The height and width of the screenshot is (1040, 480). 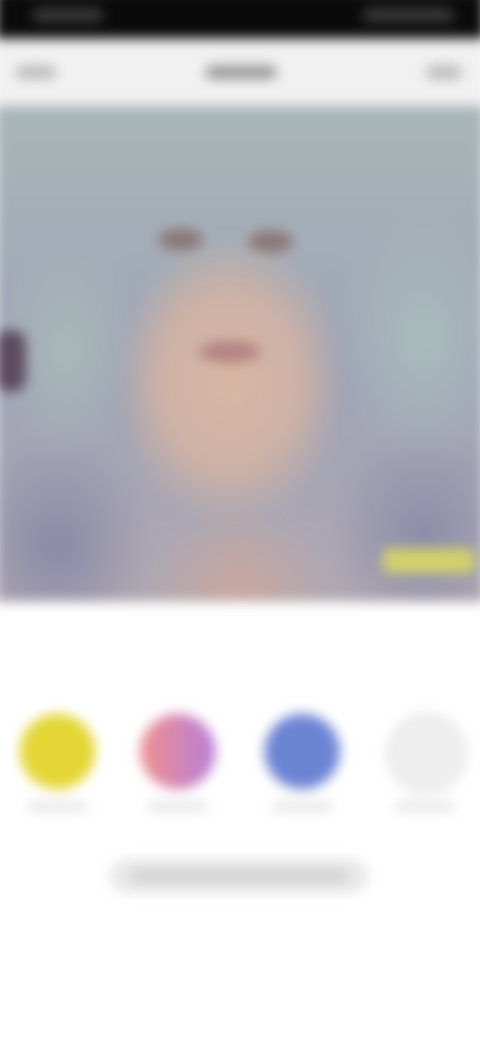 I want to click on option-circles, so click(x=240, y=758).